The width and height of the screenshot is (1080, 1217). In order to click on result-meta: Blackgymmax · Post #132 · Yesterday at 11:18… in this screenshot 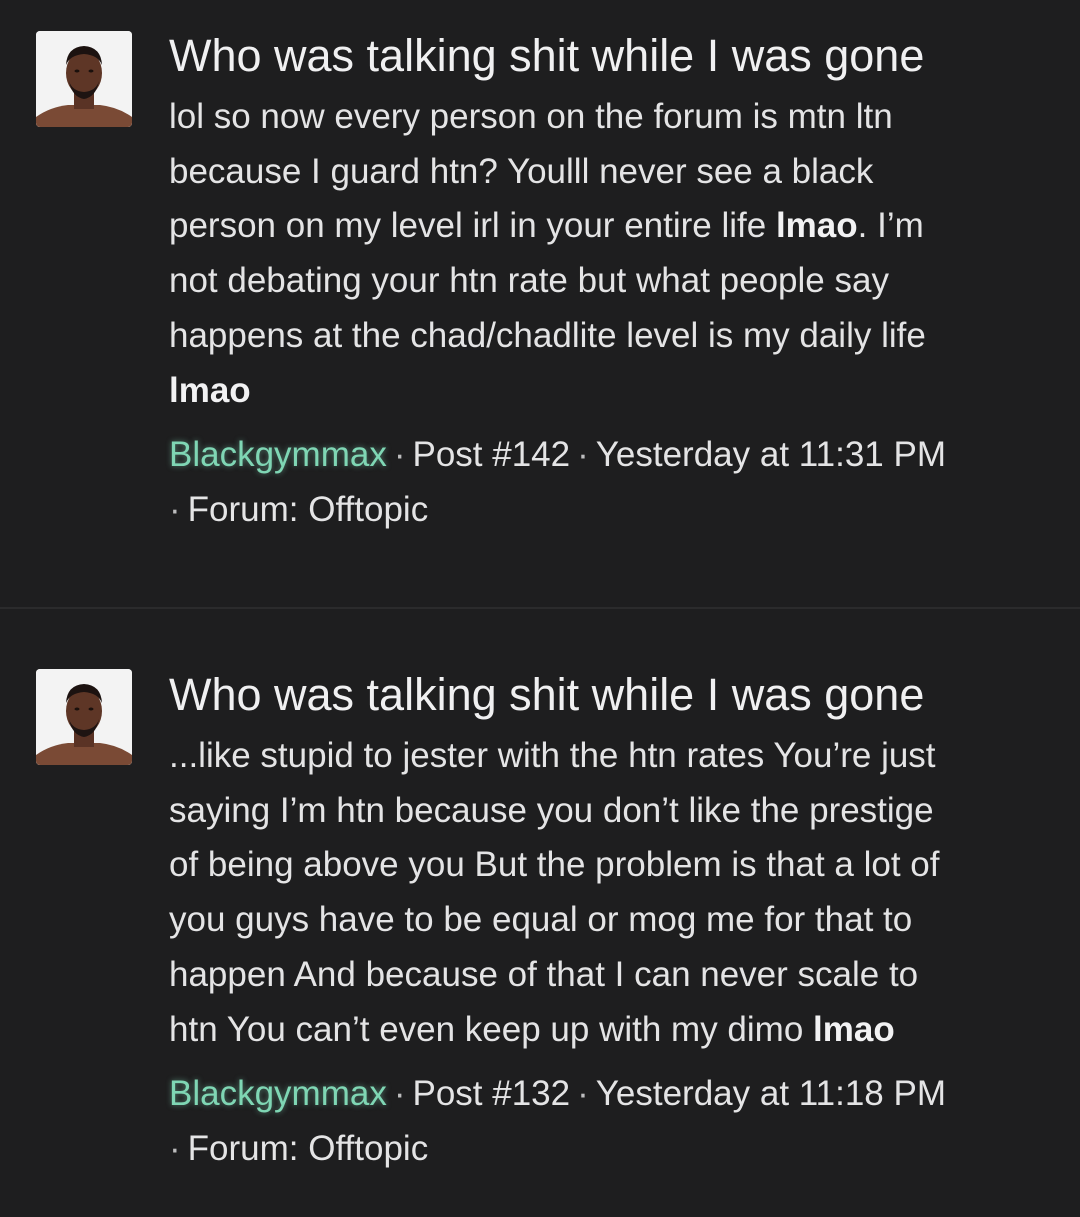, I will do `click(609, 1121)`.